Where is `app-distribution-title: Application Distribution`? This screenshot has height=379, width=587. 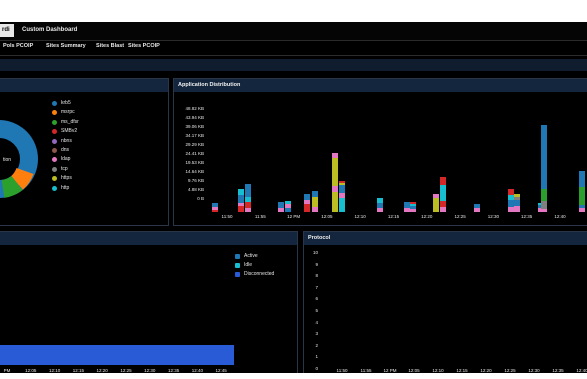
app-distribution-title: Application Distribution is located at coordinates (380, 85).